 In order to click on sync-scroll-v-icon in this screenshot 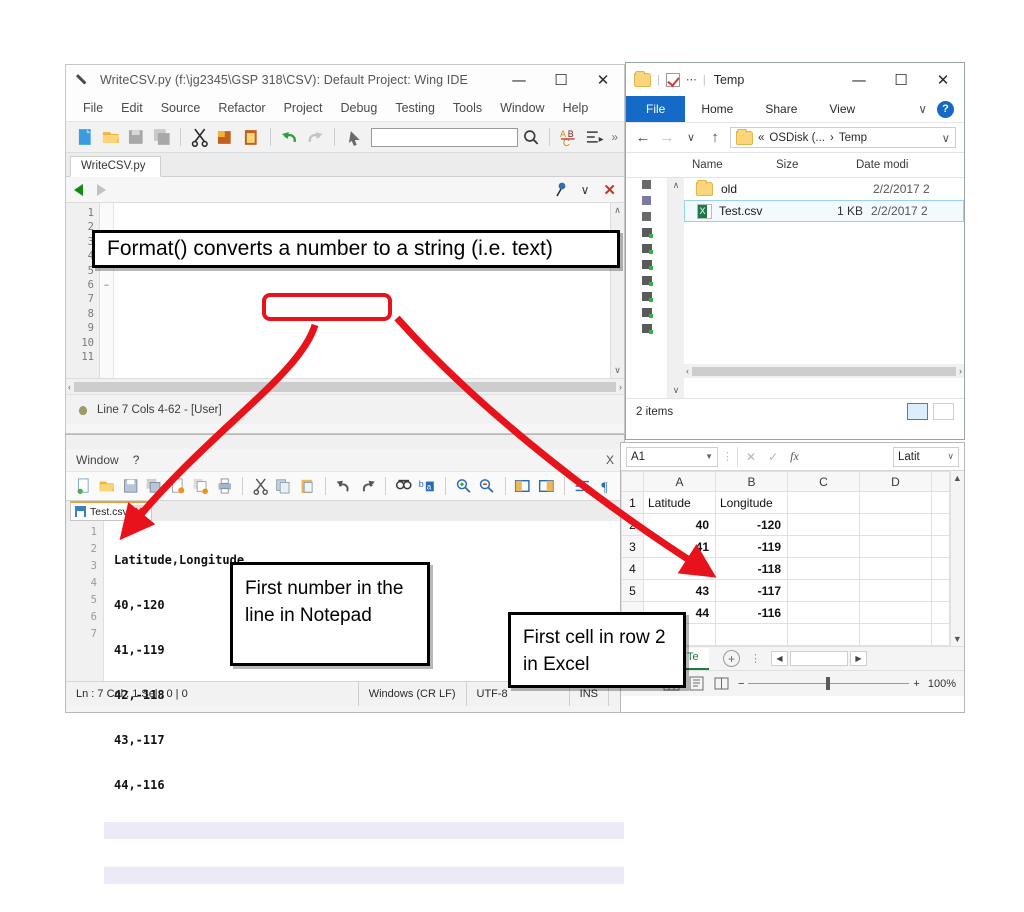, I will do `click(546, 486)`.